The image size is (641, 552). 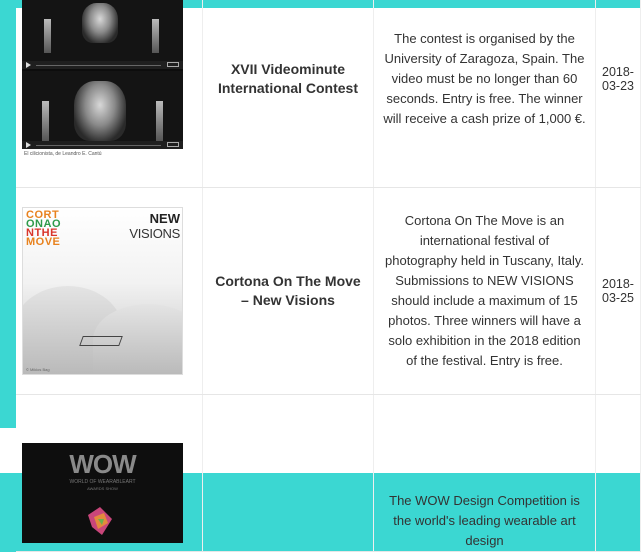 I want to click on wow-thumbnail: WOW WORLD OF WEARABLEART AWARDS SHOW, so click(x=102, y=493).